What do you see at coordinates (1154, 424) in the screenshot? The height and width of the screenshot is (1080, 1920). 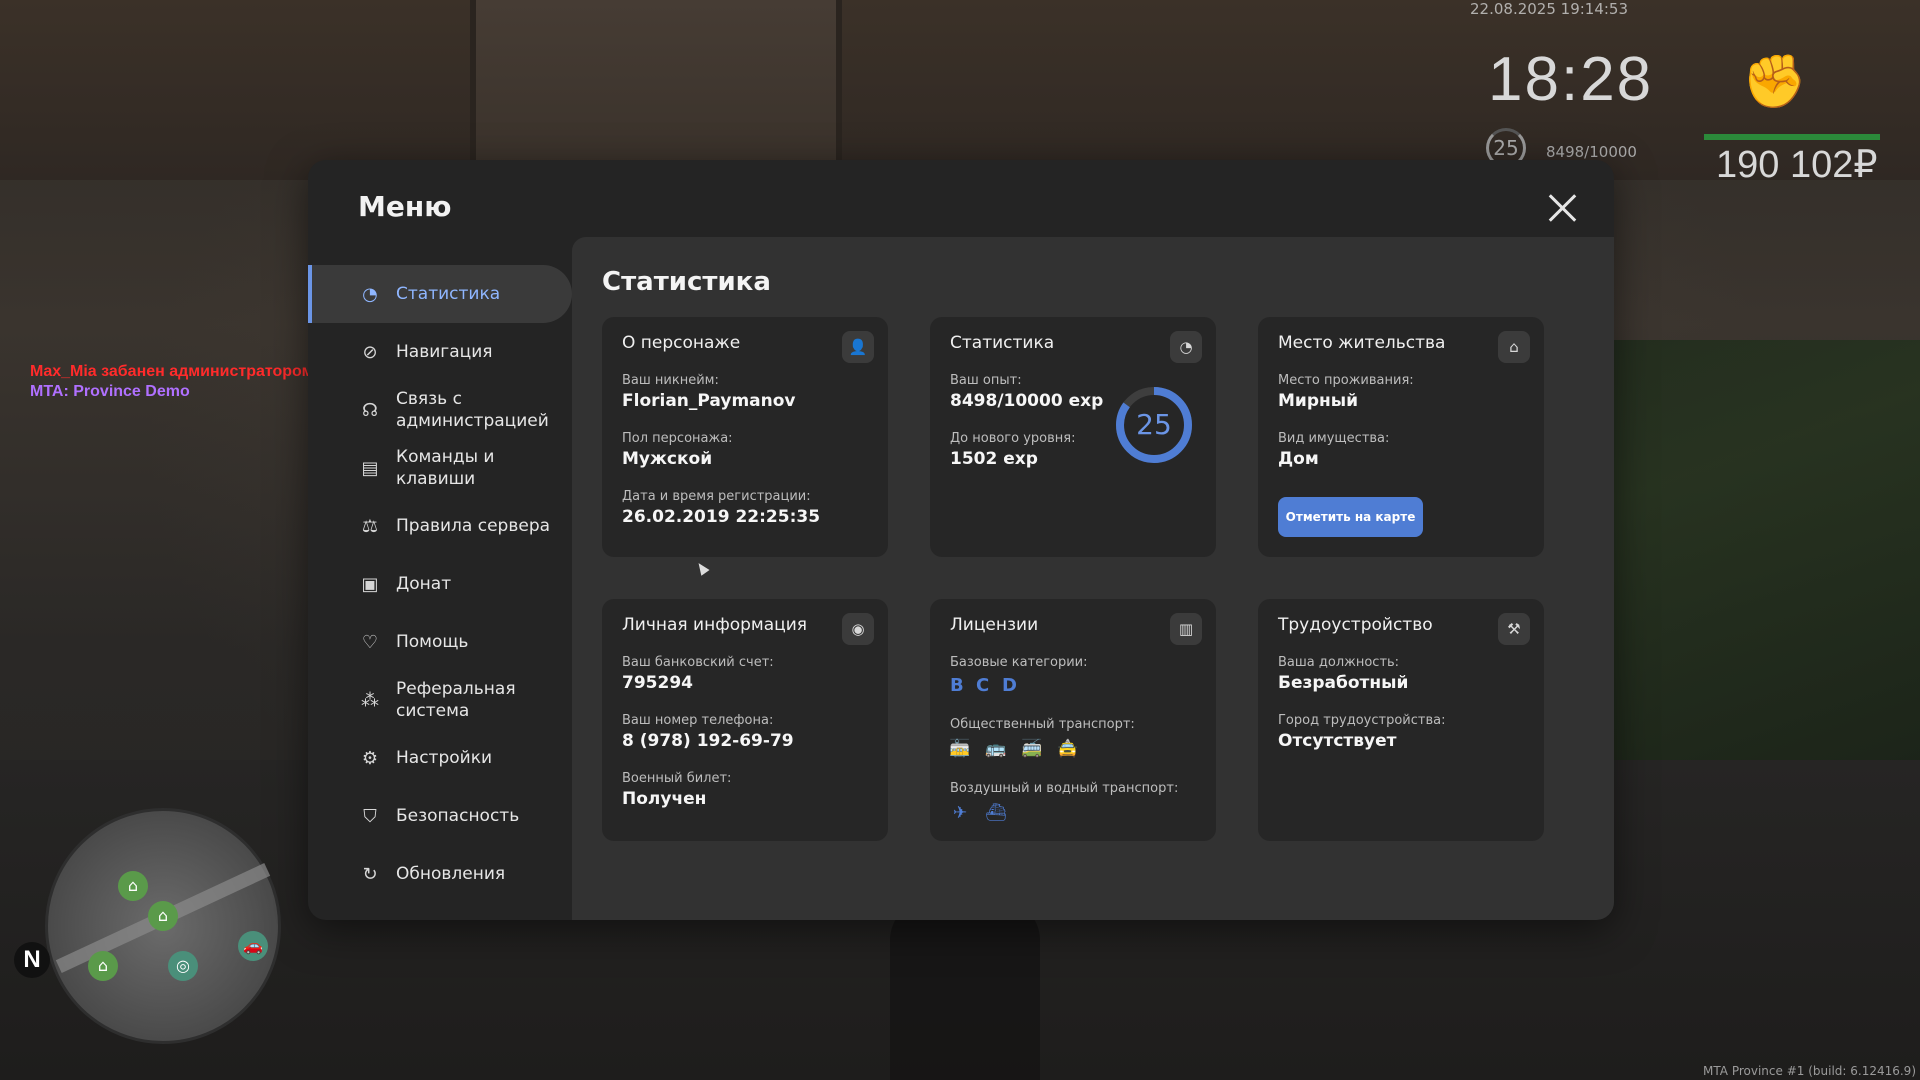 I see `level-value: 25` at bounding box center [1154, 424].